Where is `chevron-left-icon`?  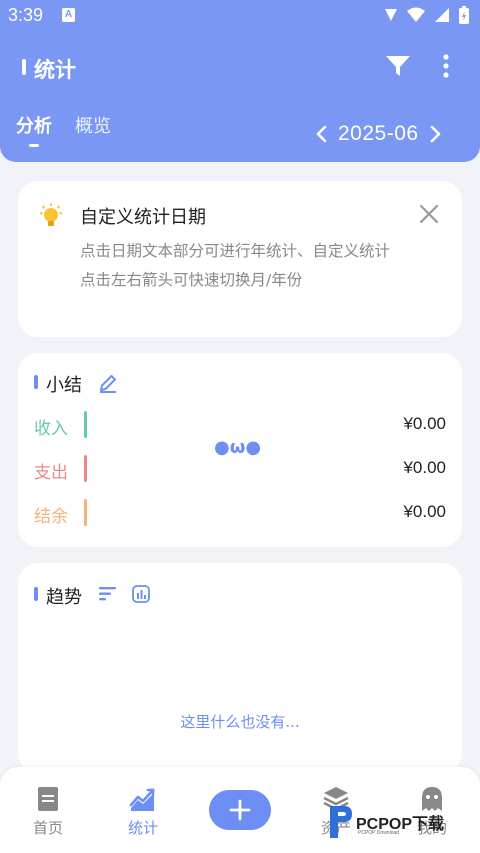 chevron-left-icon is located at coordinates (321, 134).